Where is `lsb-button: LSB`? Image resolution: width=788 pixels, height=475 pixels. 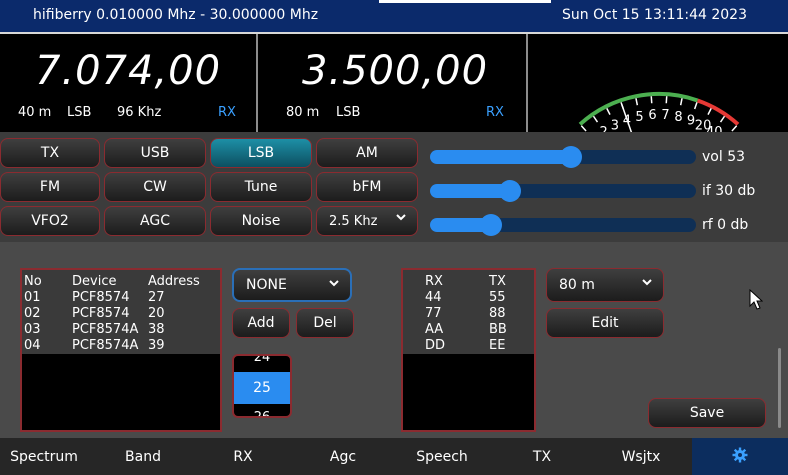
lsb-button: LSB is located at coordinates (261, 153).